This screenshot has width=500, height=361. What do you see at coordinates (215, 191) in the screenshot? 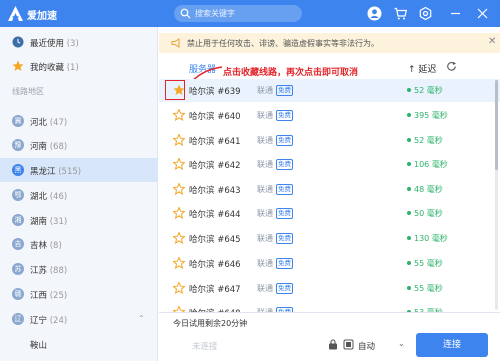
I see `server-name: 哈尔滨 #643` at bounding box center [215, 191].